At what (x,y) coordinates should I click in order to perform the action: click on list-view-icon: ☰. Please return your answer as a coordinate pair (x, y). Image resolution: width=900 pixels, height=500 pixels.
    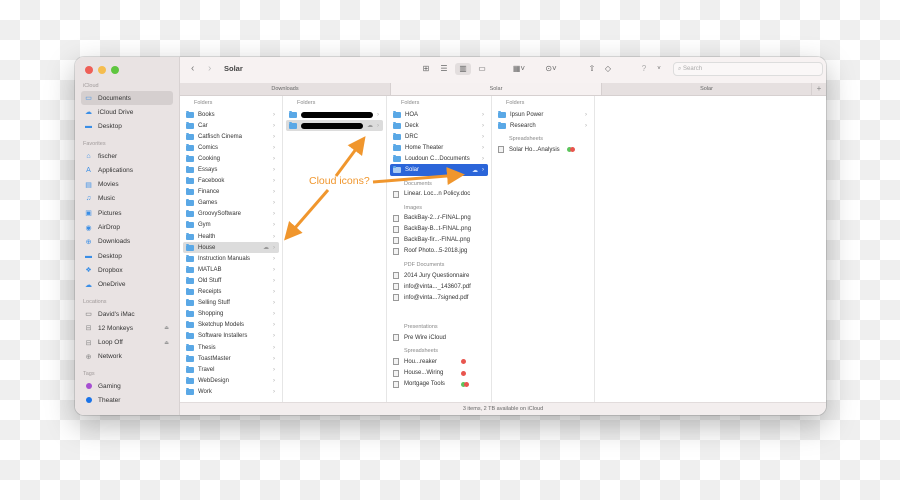
    Looking at the image, I should click on (444, 69).